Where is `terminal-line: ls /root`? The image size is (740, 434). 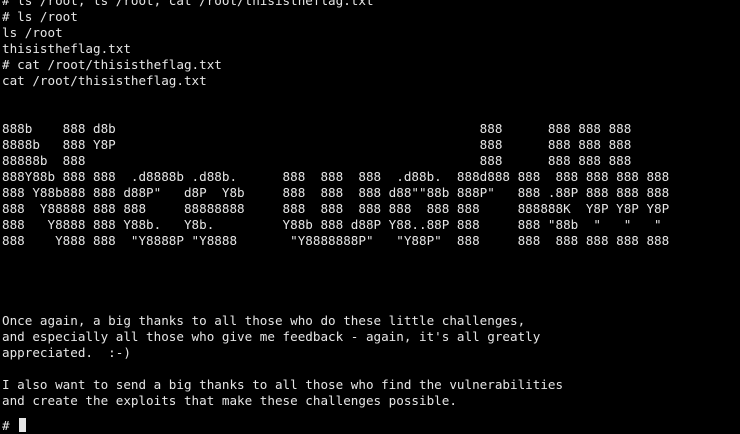 terminal-line: ls /root is located at coordinates (32, 32).